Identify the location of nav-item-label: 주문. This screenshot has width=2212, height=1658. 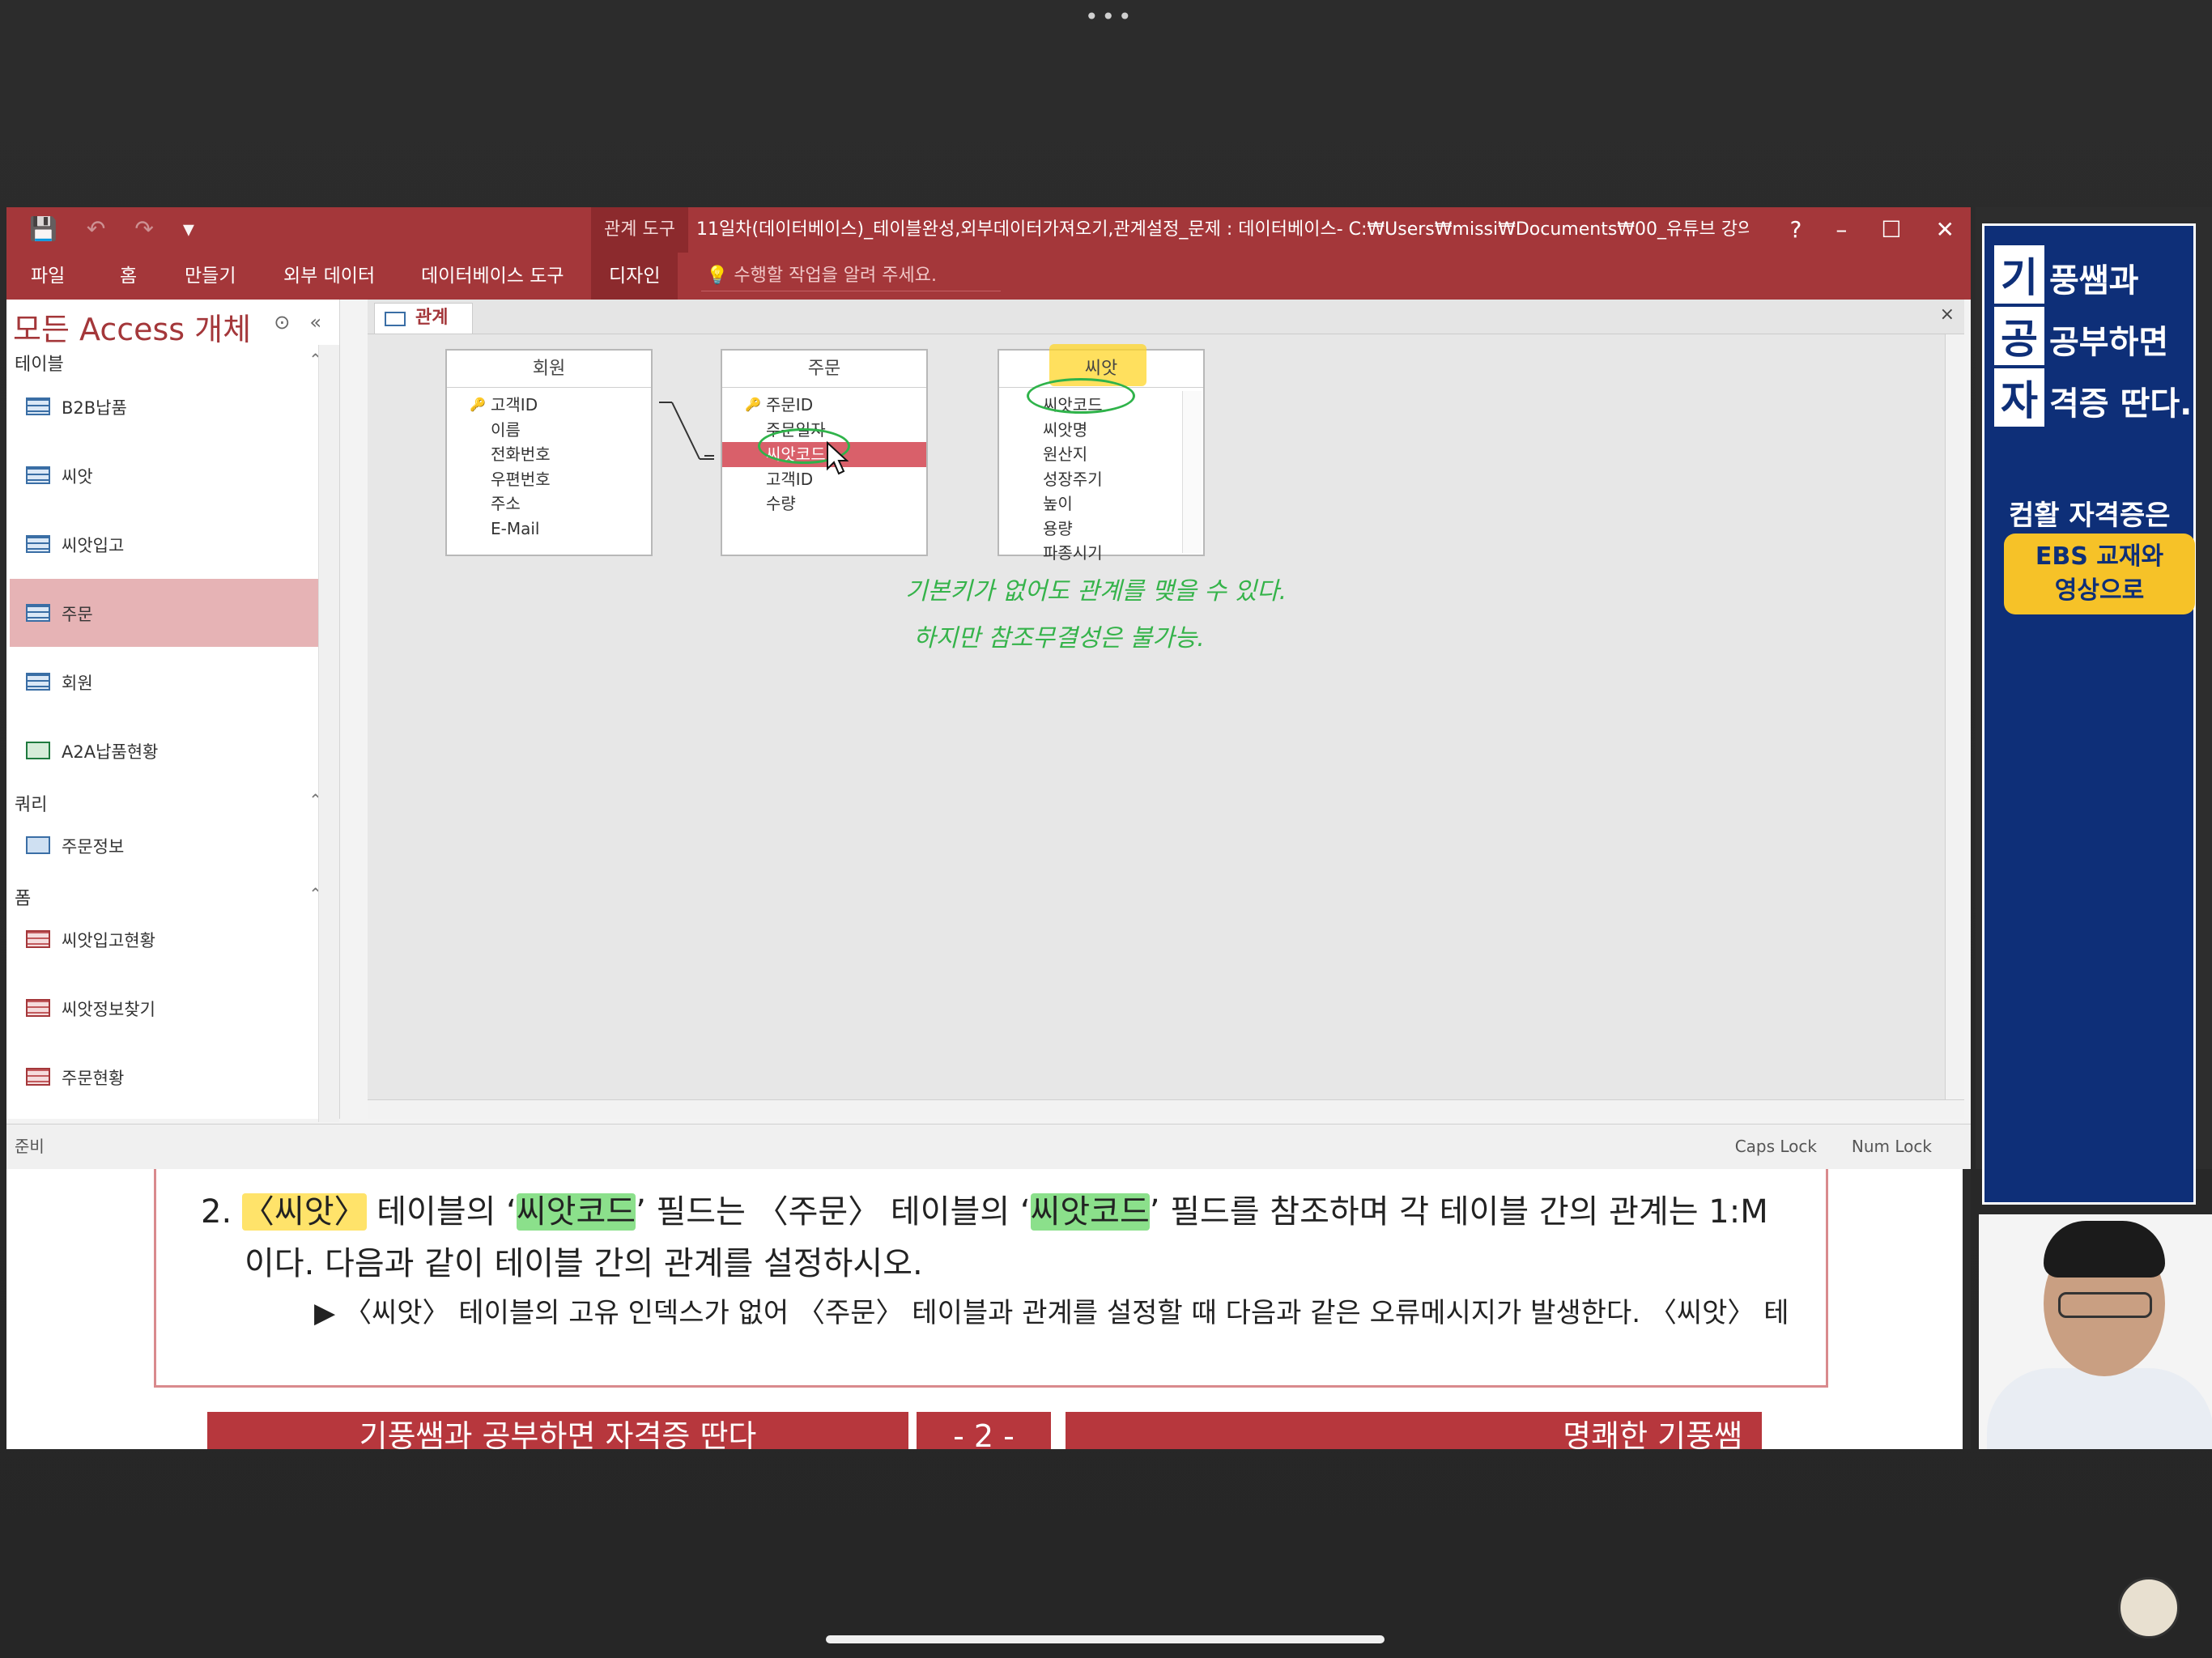
(77, 614).